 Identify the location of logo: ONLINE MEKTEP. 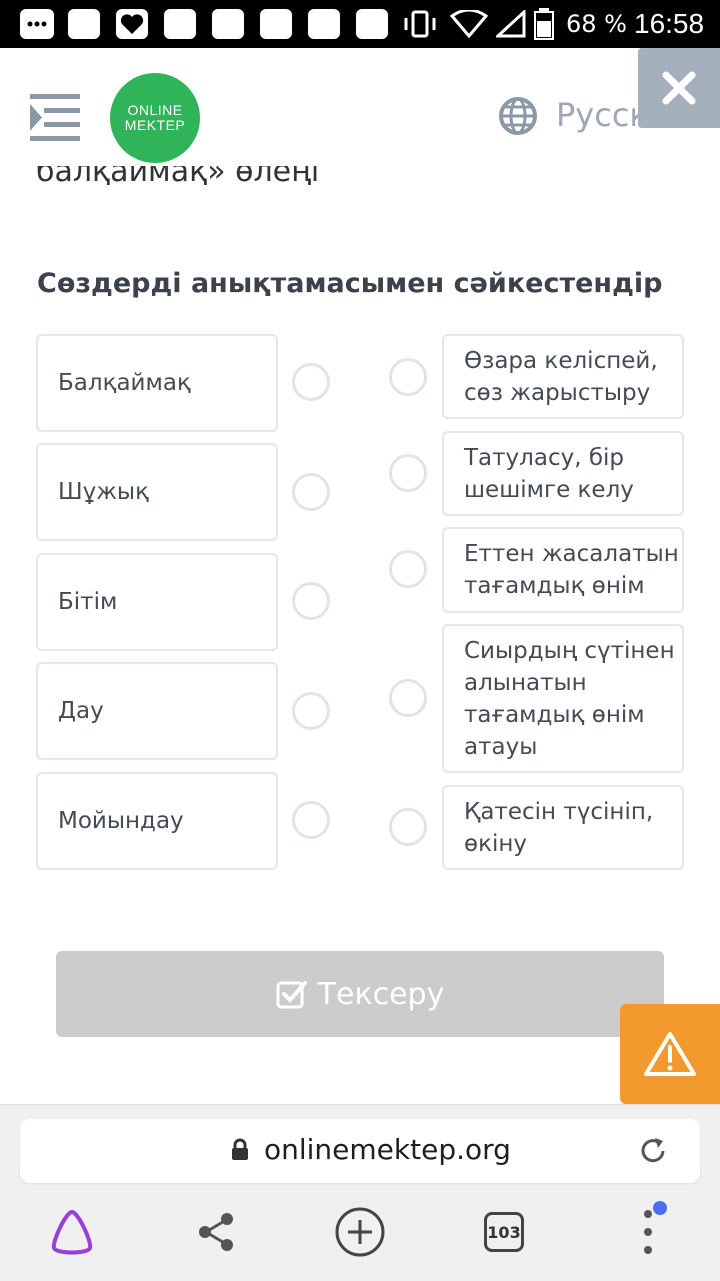
(155, 118).